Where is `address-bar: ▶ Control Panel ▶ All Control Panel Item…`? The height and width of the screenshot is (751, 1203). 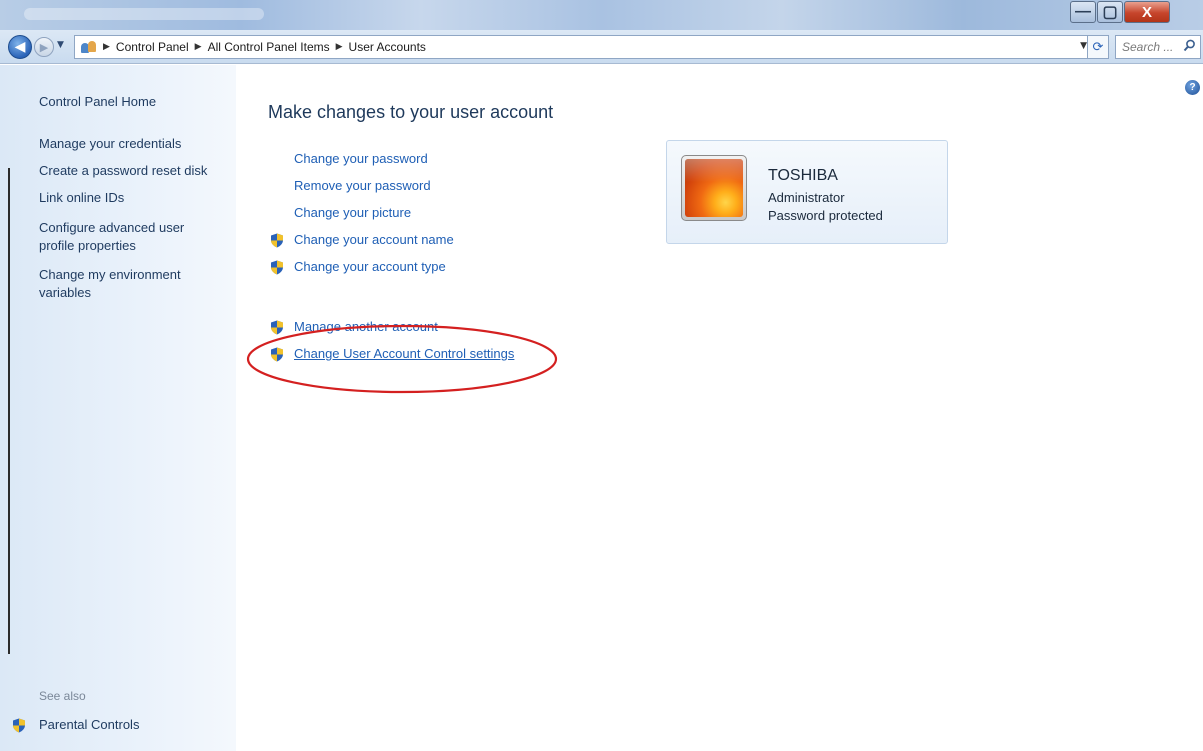 address-bar: ▶ Control Panel ▶ All Control Panel Item… is located at coordinates (591, 47).